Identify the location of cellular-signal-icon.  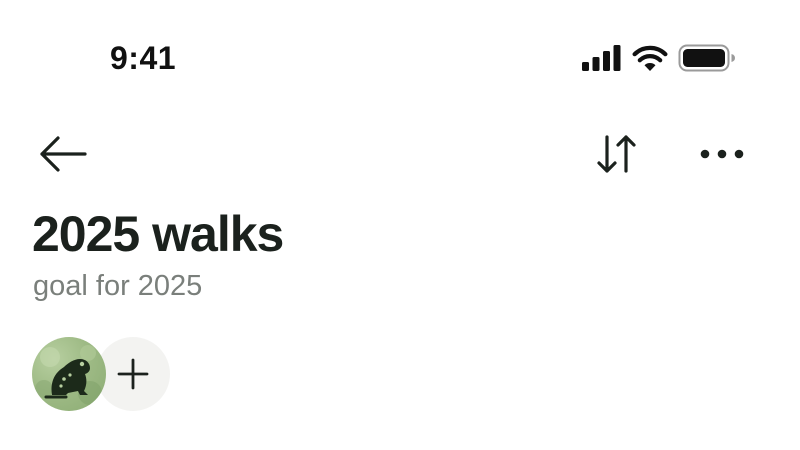
(601, 58).